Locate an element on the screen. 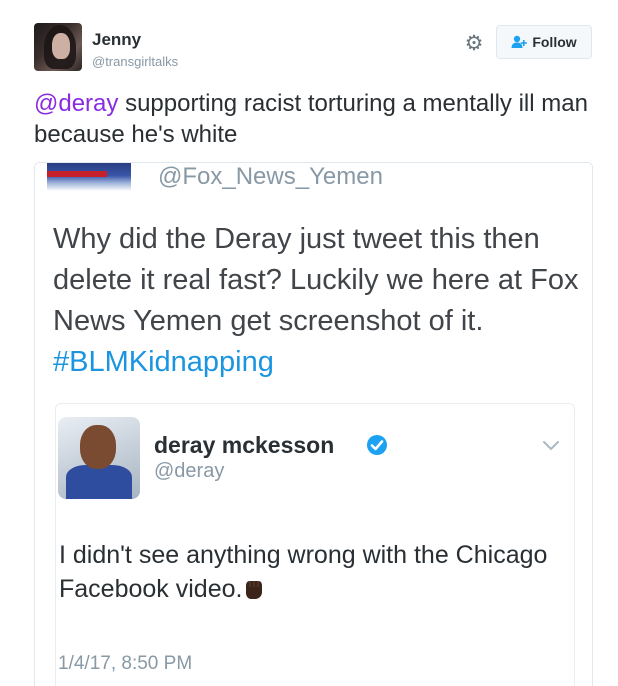  embedded-user-handle: @deray is located at coordinates (189, 471).